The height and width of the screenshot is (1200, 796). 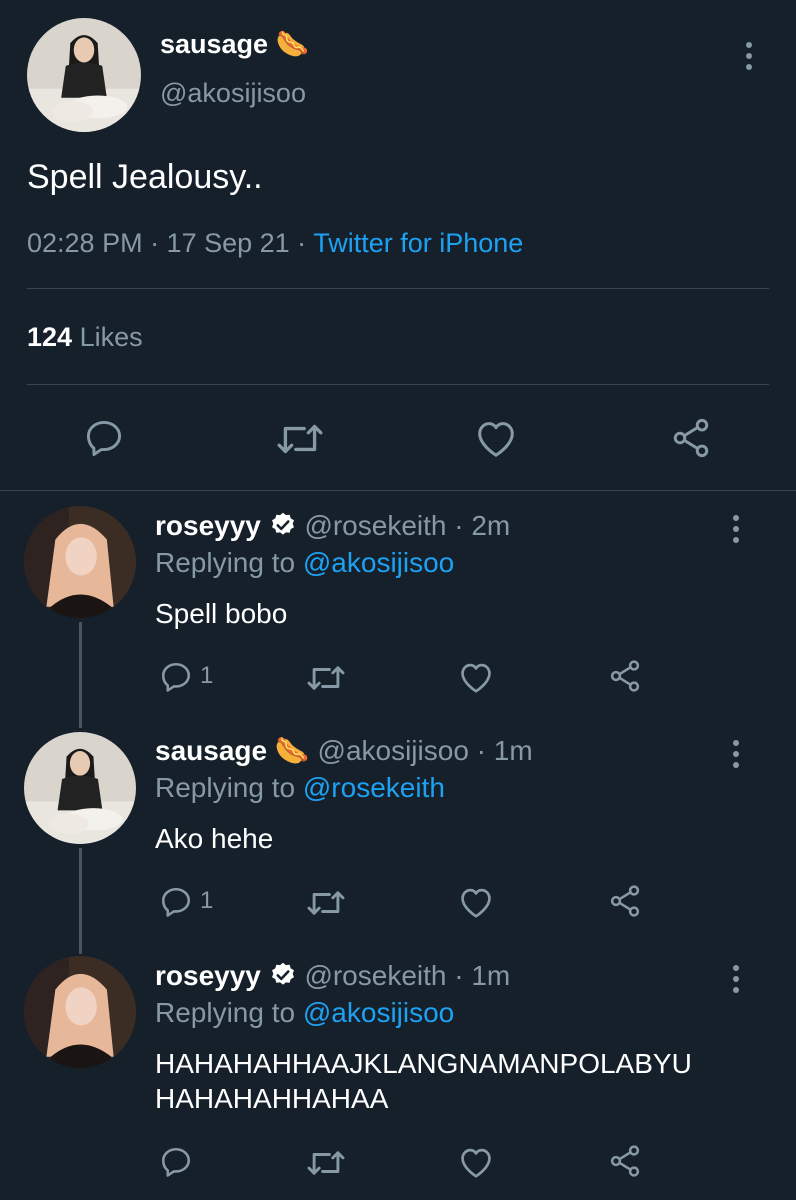 I want to click on reply-header: sausage 🌭 @akosijisoo · 1m, so click(x=344, y=750).